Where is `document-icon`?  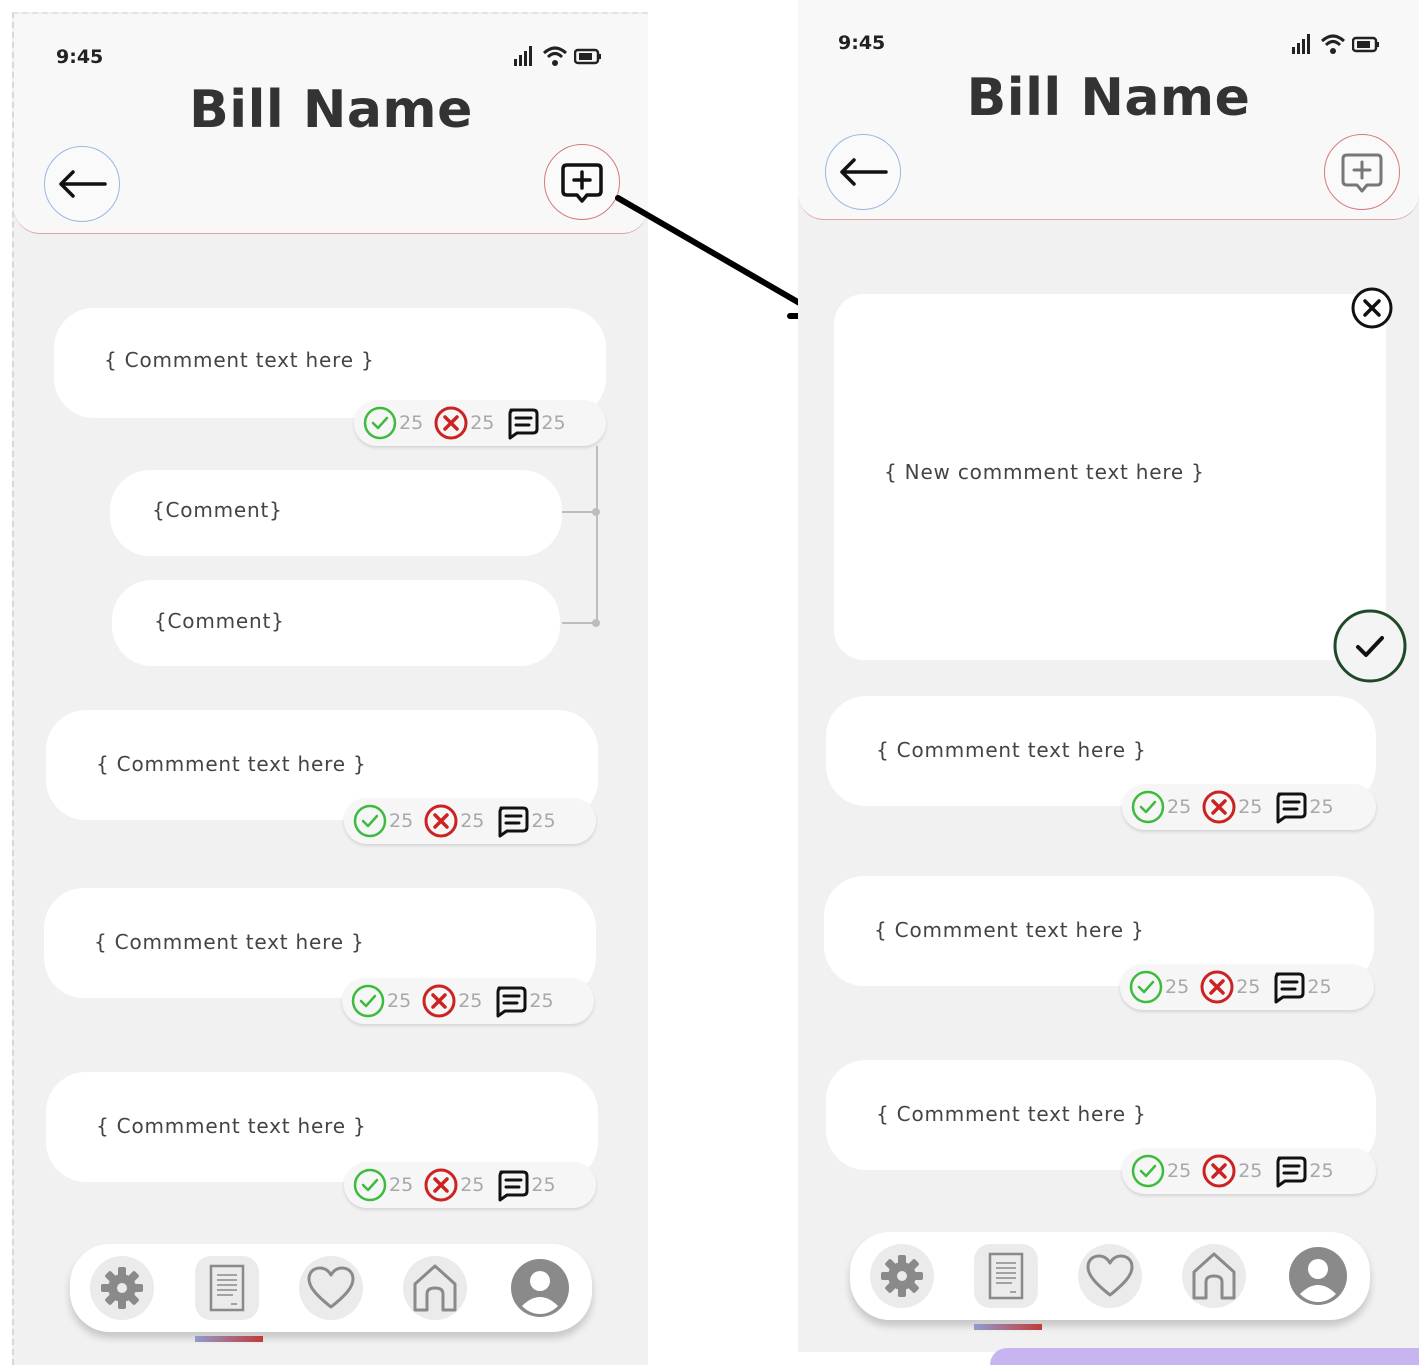 document-icon is located at coordinates (1006, 1276).